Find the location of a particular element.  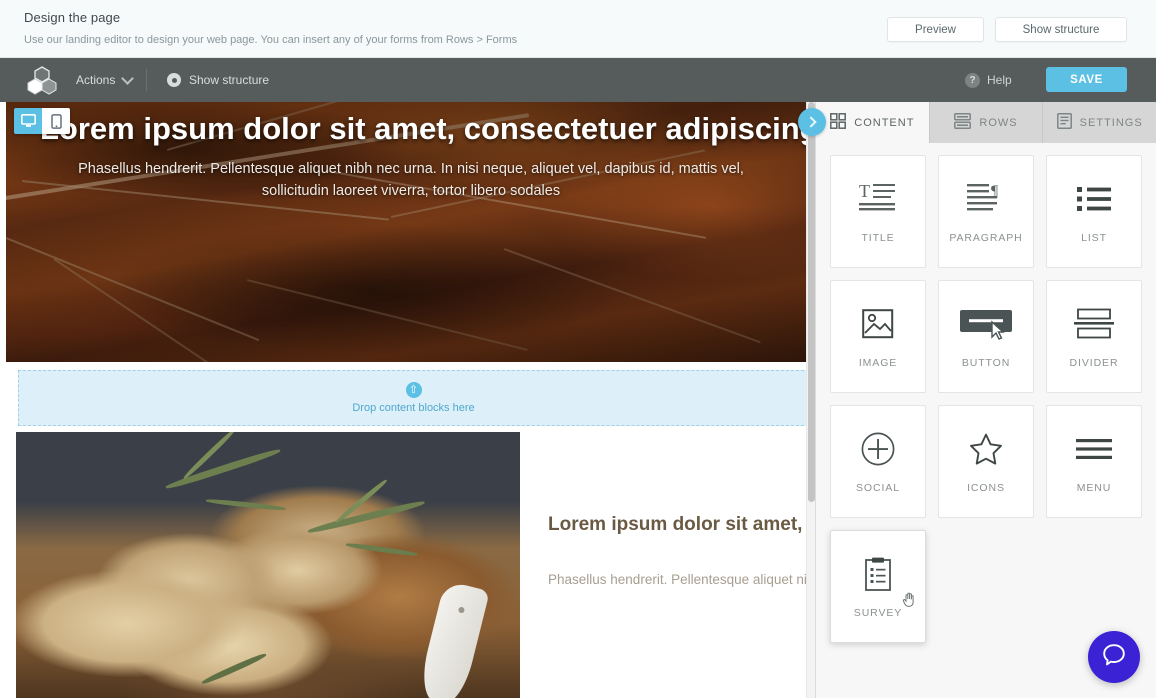

upload-arrow-icon: ⇧ is located at coordinates (413, 390).